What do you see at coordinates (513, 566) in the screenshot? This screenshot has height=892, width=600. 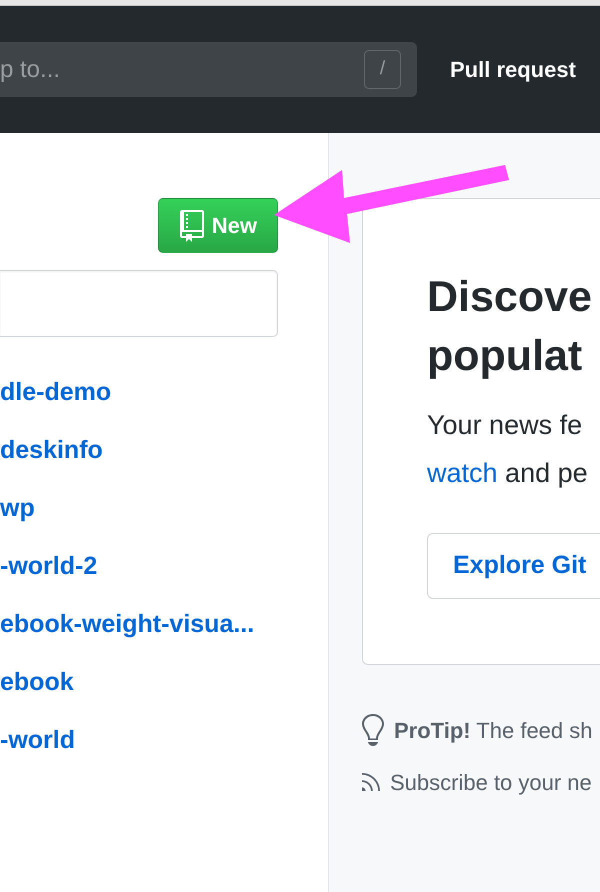 I see `explore-button: Explore Git` at bounding box center [513, 566].